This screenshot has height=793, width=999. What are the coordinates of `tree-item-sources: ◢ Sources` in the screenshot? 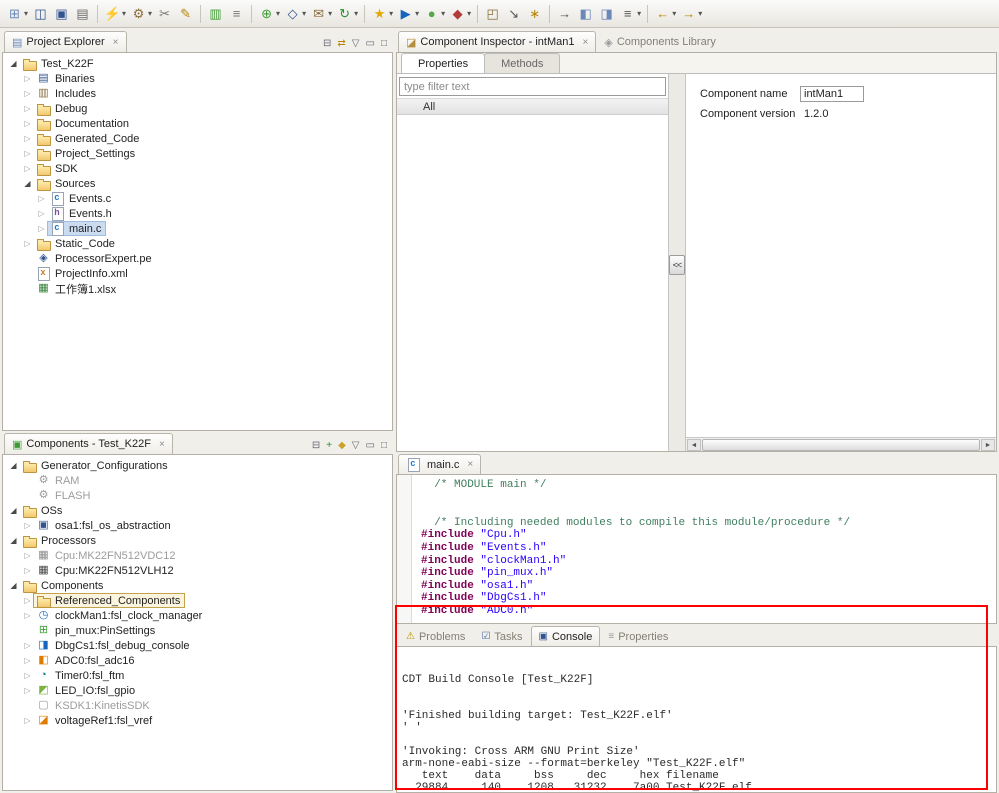 It's located at (197, 183).